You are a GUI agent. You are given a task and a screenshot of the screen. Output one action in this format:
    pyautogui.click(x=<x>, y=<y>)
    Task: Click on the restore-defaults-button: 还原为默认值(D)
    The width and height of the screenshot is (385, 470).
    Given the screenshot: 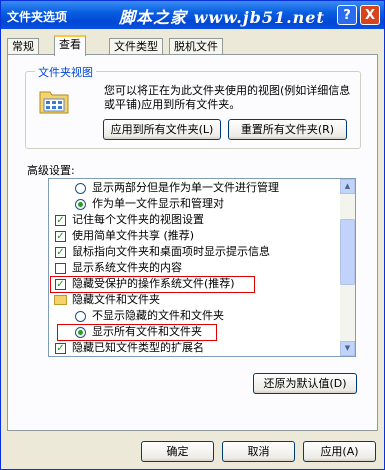 What is the action you would take?
    pyautogui.click(x=305, y=383)
    